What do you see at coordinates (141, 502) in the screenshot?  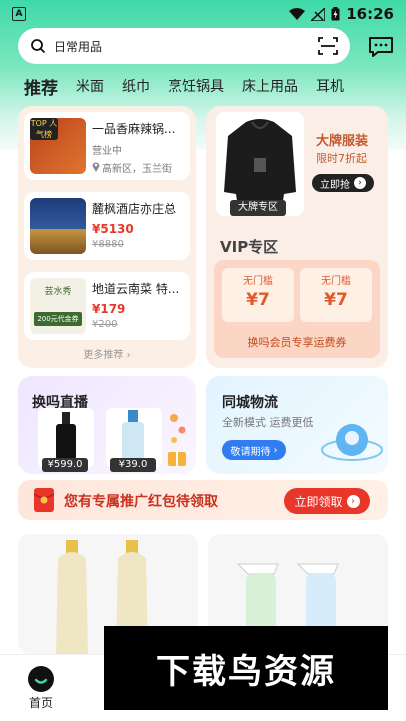 I see `promo-text: 您有专属推广红包待领取` at bounding box center [141, 502].